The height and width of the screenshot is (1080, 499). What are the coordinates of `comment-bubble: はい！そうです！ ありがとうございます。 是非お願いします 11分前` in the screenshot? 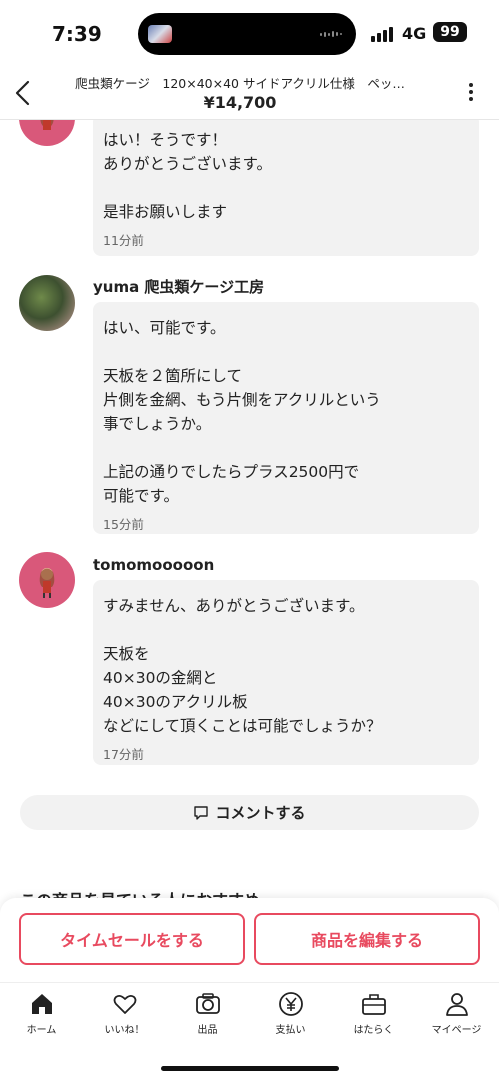 It's located at (286, 188).